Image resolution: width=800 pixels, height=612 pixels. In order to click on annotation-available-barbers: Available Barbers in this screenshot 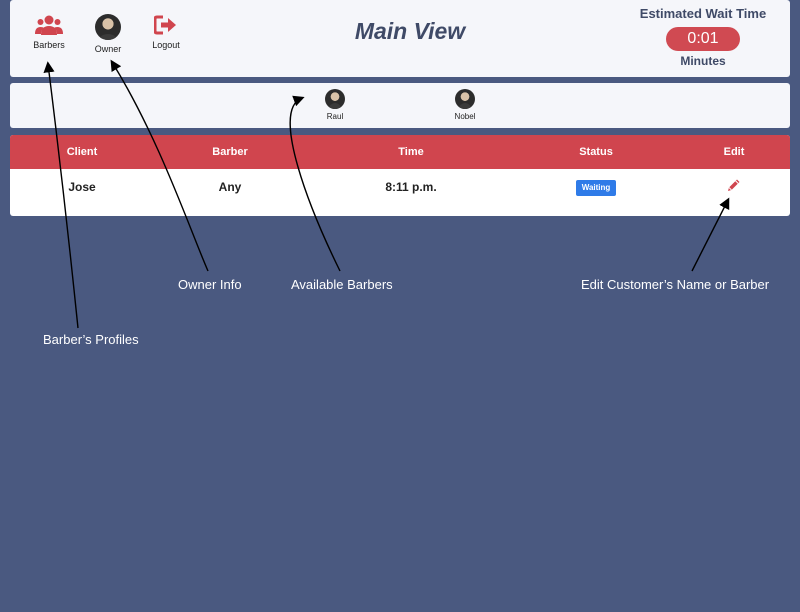, I will do `click(342, 284)`.